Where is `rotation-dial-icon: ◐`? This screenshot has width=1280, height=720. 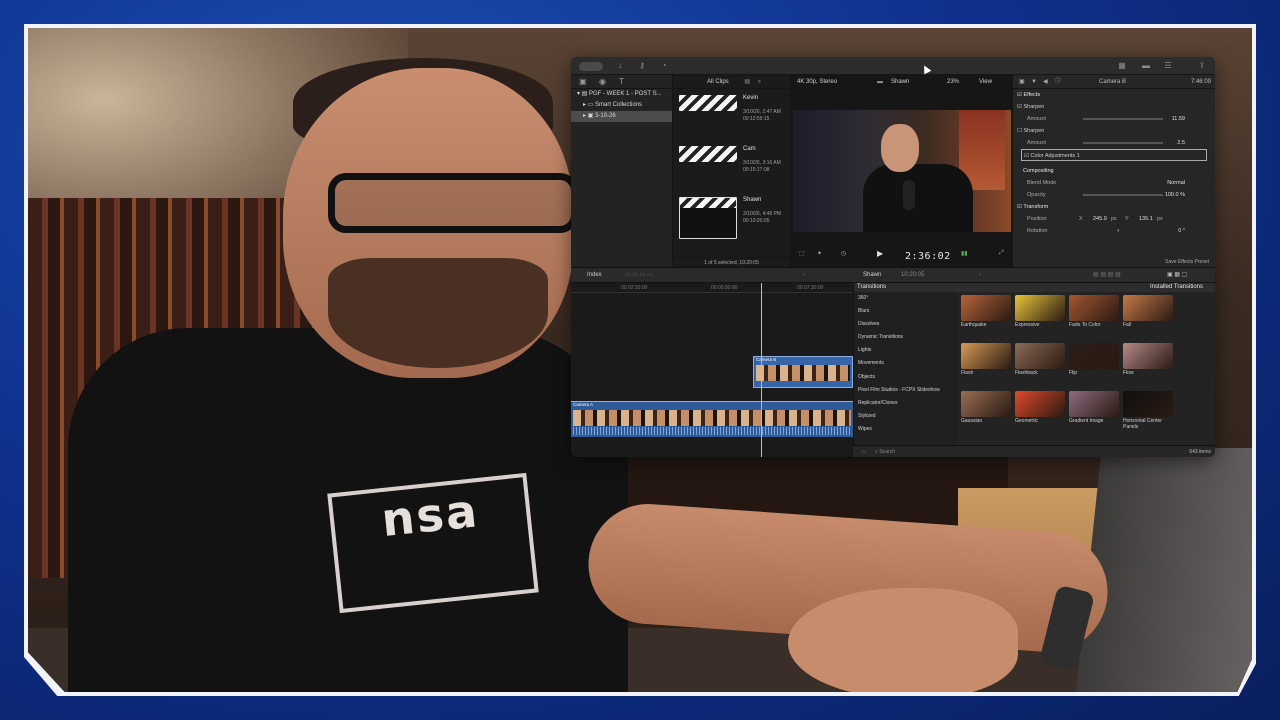 rotation-dial-icon: ◐ is located at coordinates (1118, 231).